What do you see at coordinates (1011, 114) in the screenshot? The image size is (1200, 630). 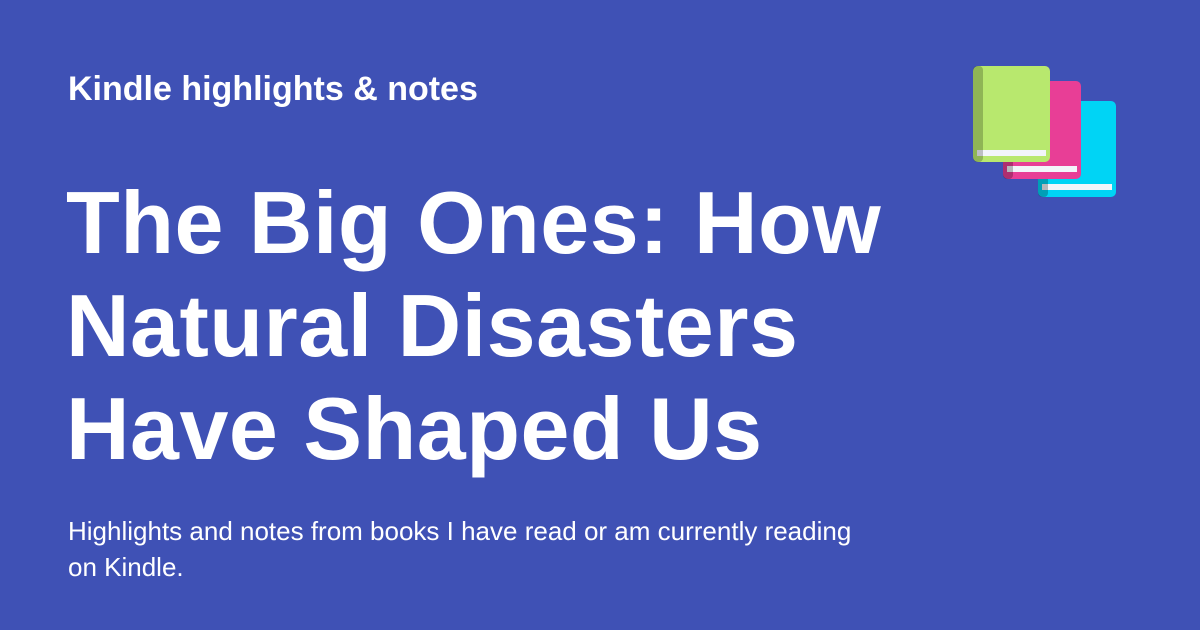 I see `green-book-icon` at bounding box center [1011, 114].